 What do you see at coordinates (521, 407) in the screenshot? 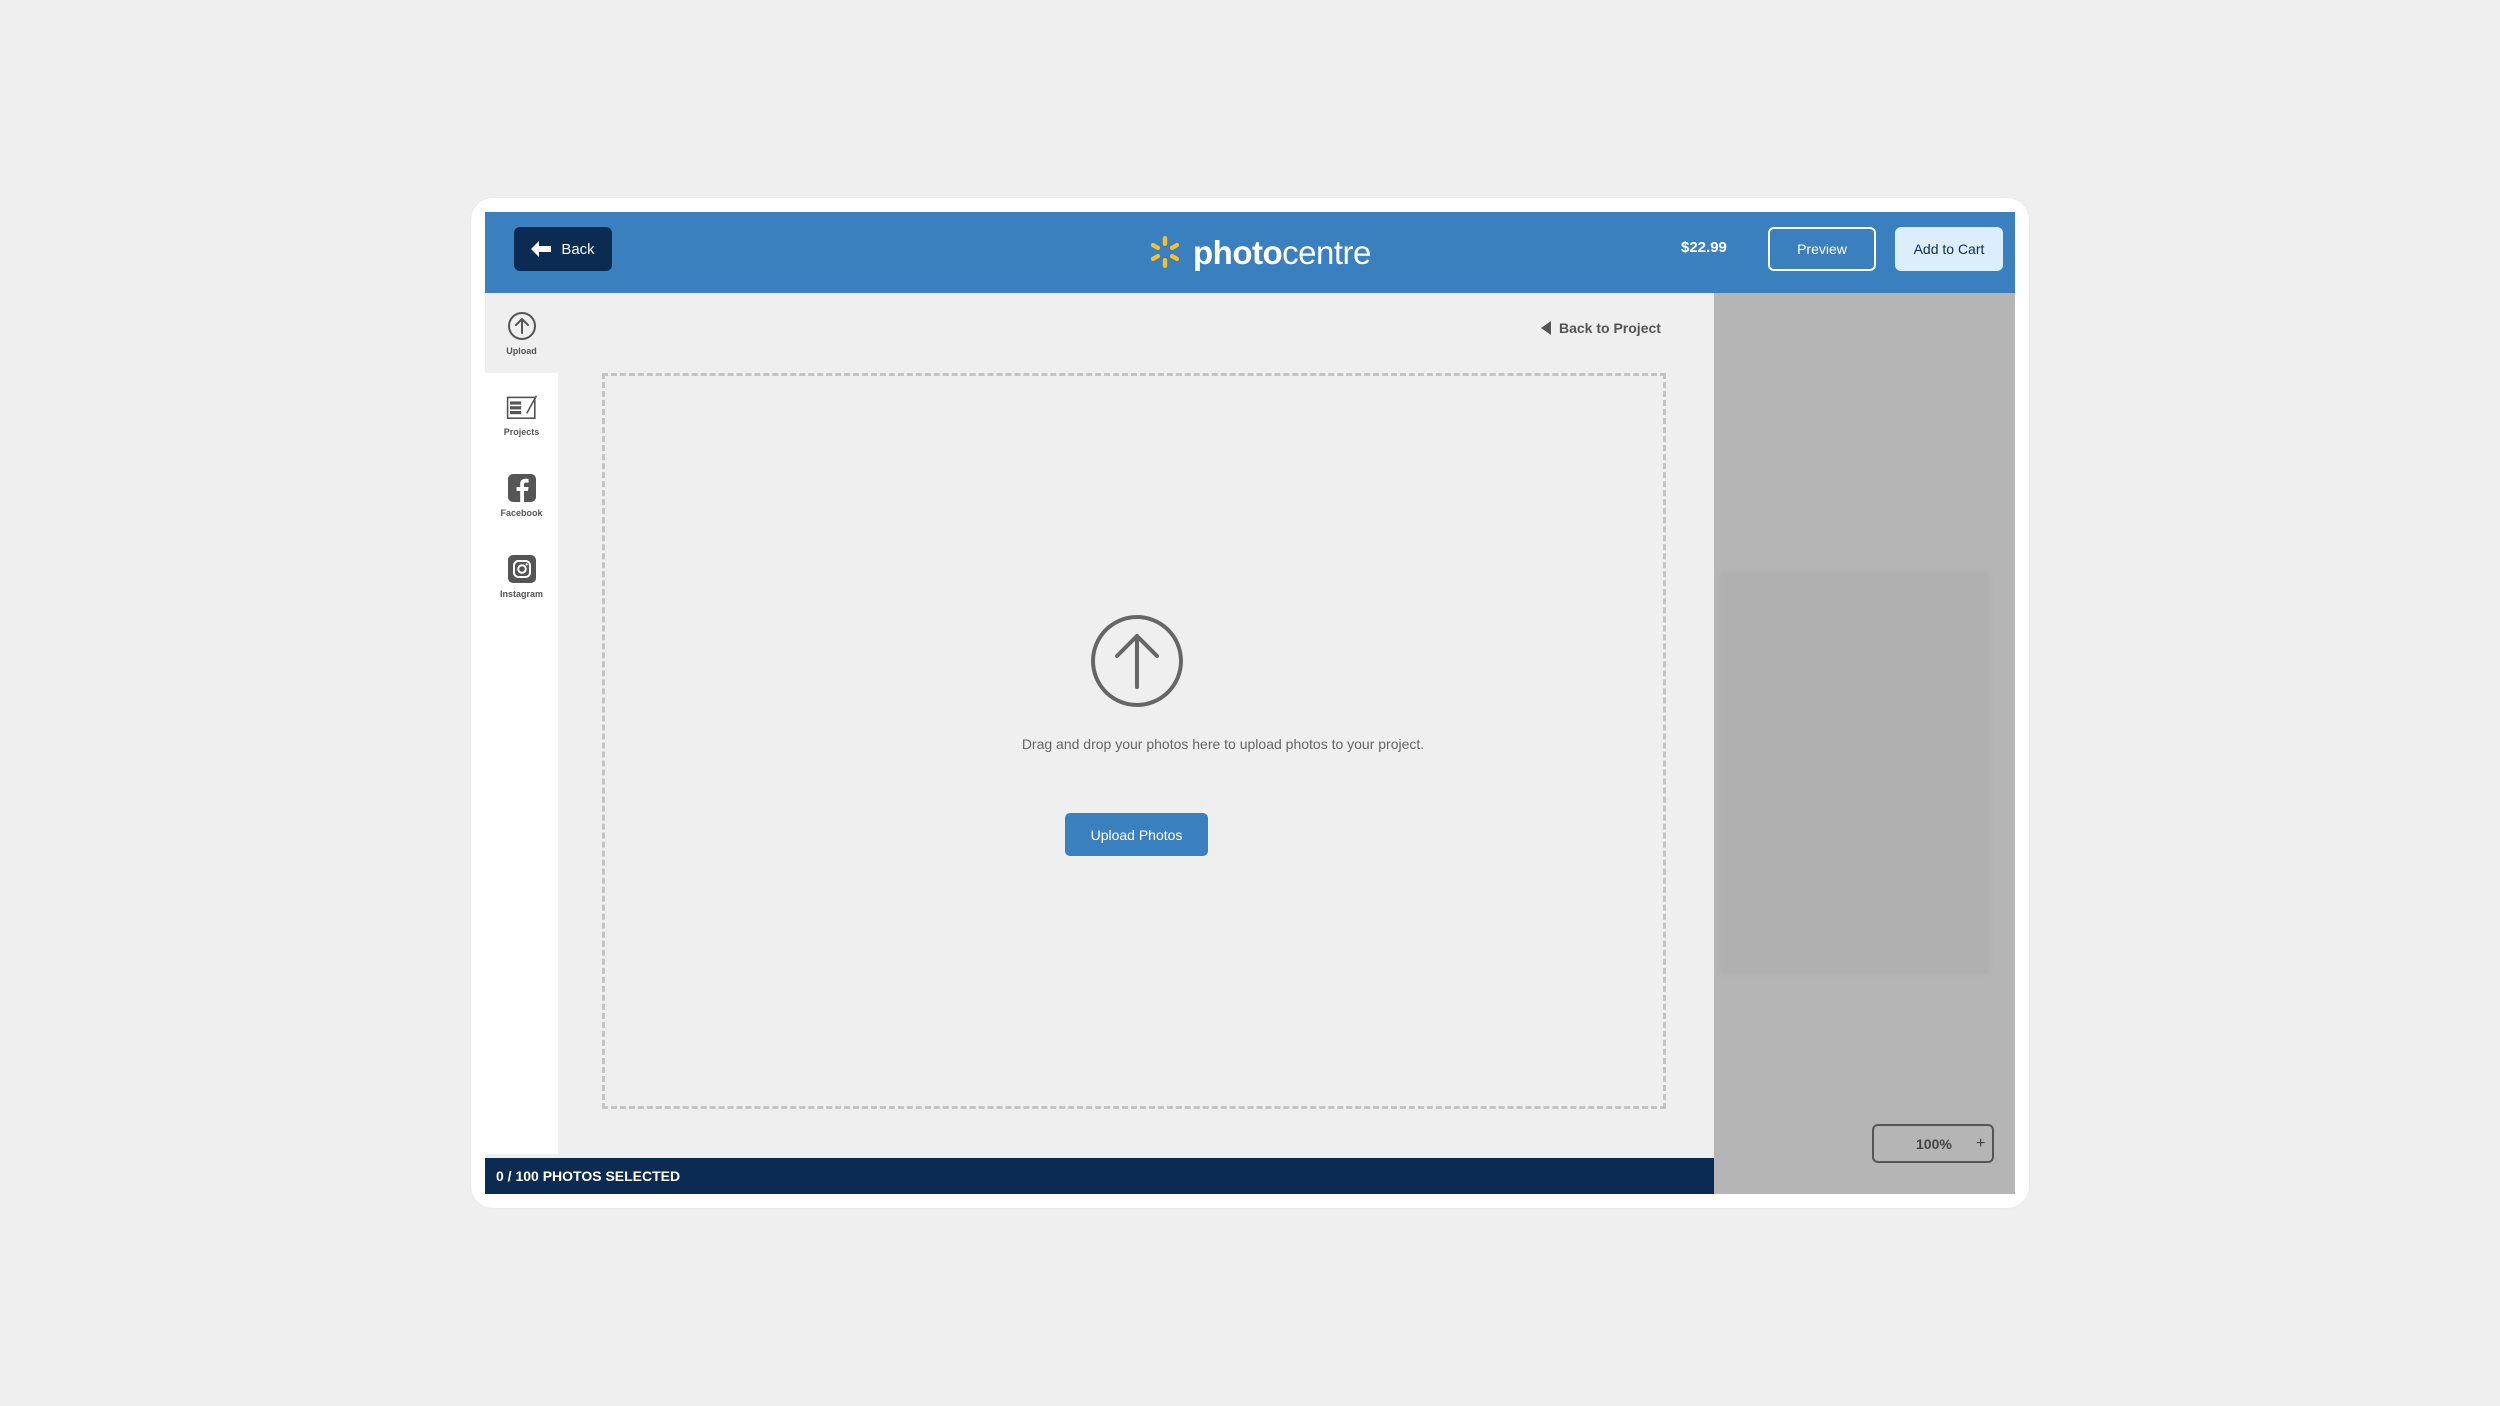
I see `projects-icon` at bounding box center [521, 407].